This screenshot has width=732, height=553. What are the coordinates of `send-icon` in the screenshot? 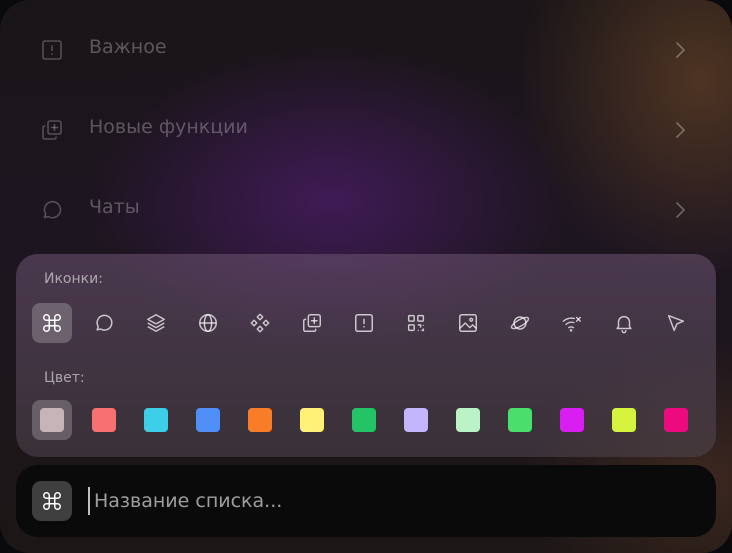 It's located at (676, 323).